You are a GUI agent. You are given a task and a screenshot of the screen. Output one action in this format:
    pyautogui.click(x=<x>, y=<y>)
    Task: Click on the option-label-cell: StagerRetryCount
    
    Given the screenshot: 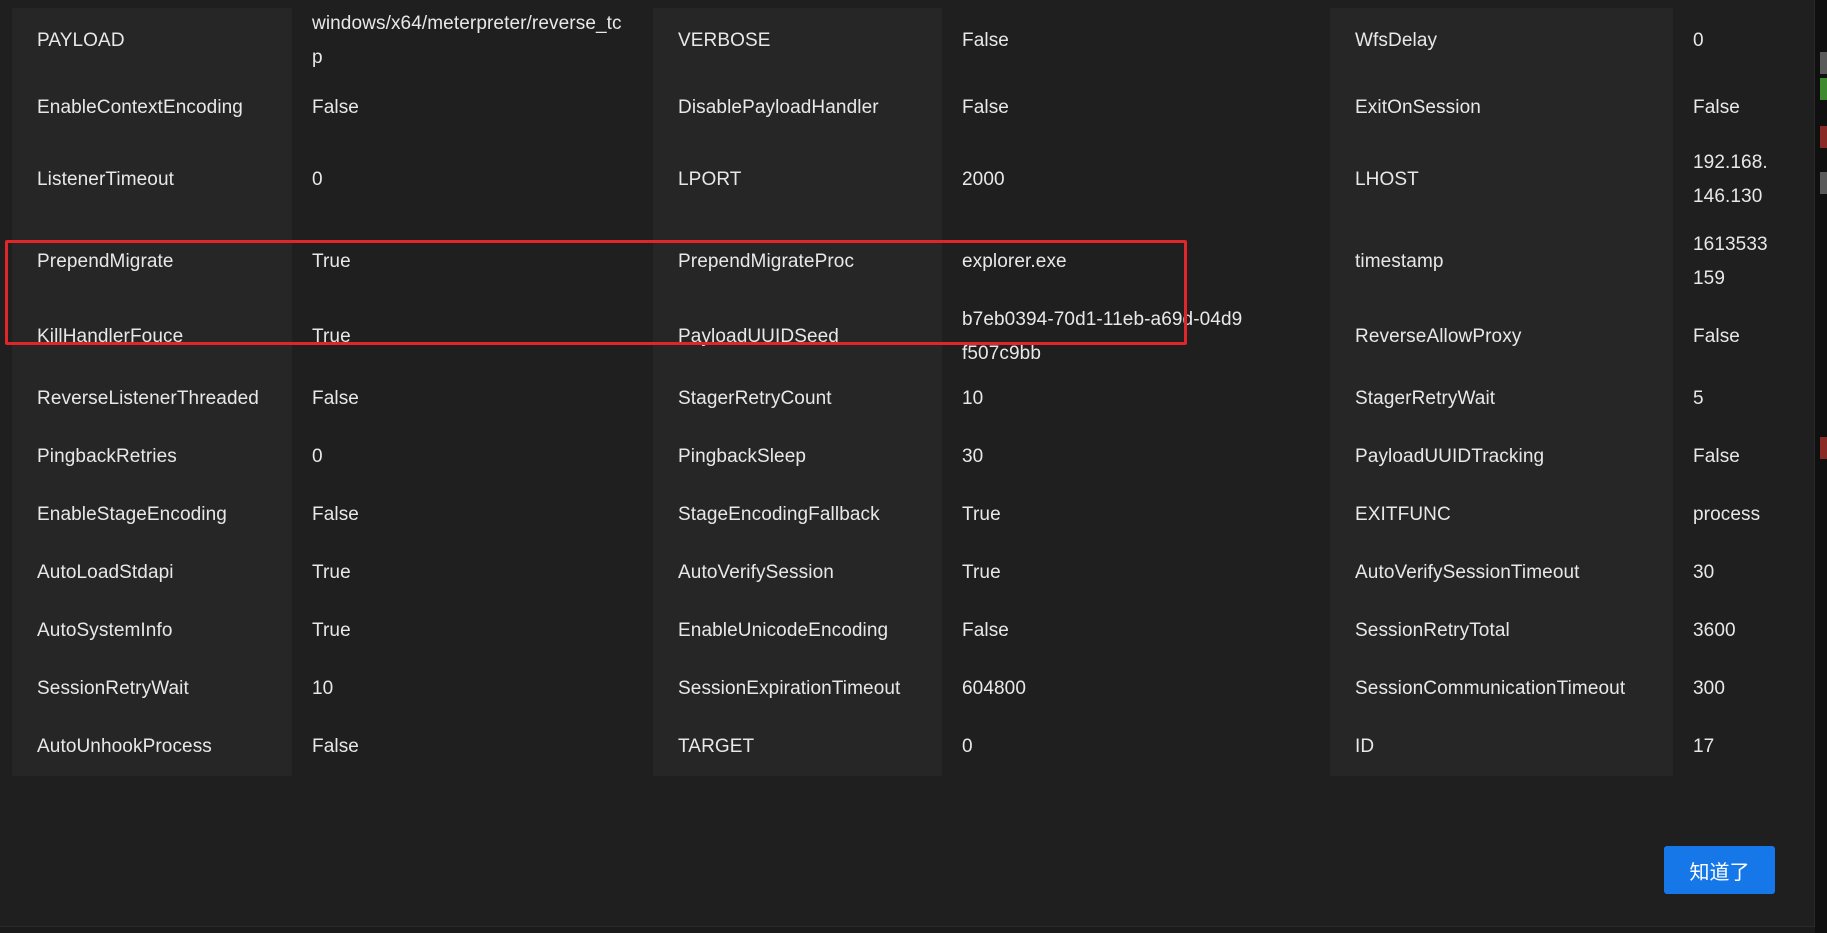 What is the action you would take?
    pyautogui.click(x=797, y=399)
    